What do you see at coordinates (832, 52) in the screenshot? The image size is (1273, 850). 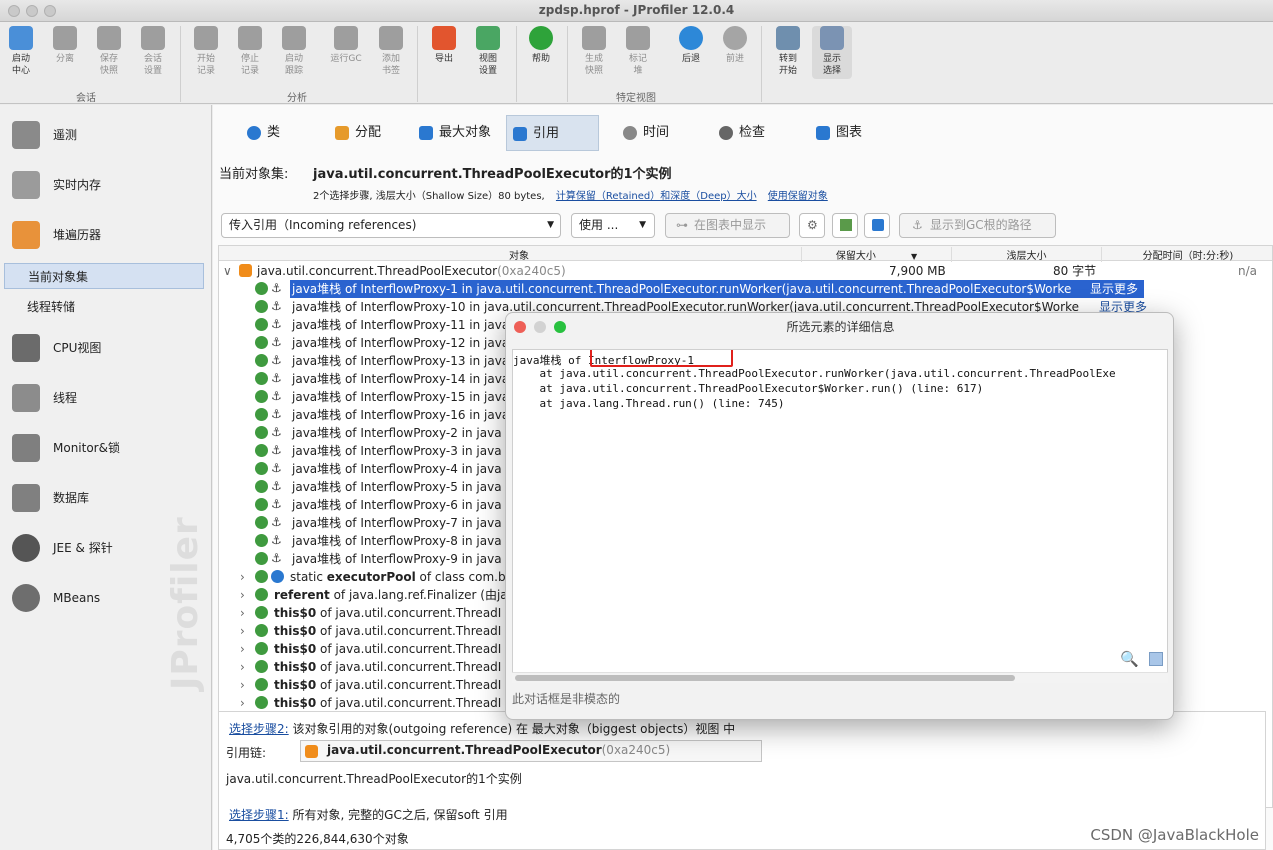 I see `show-selection-button: 显示 选择` at bounding box center [832, 52].